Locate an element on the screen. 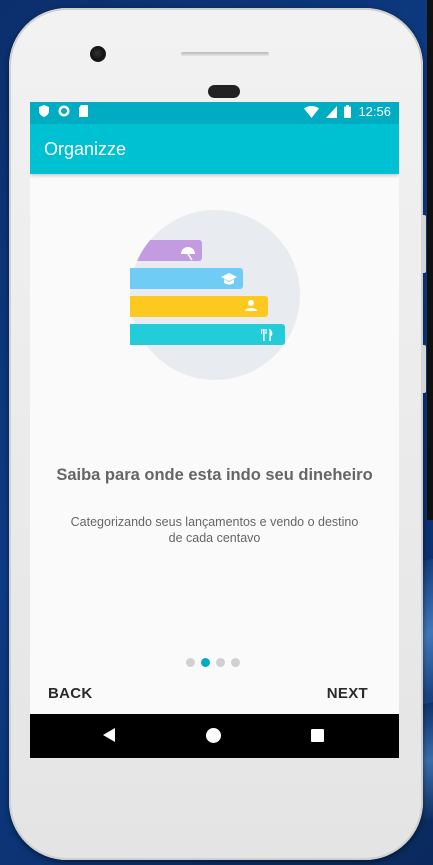  next-button: NEXT is located at coordinates (347, 693).